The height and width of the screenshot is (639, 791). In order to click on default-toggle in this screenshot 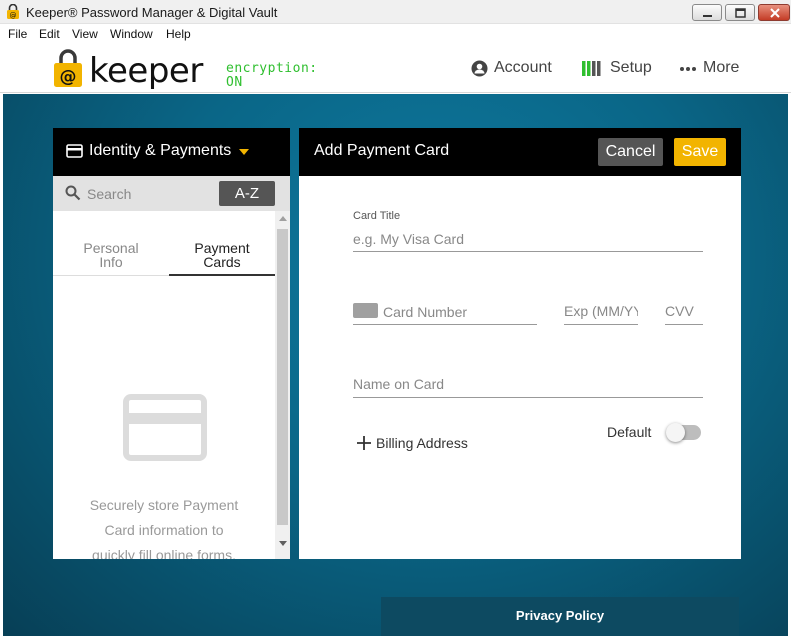, I will do `click(683, 432)`.